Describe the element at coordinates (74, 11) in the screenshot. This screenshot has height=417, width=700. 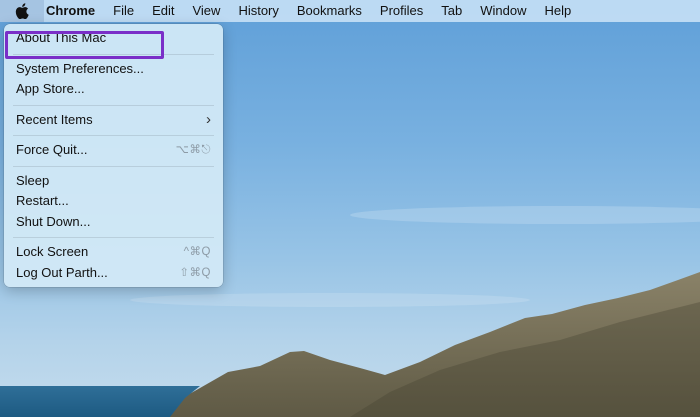
I see `menu-chrome: Chrome` at that location.